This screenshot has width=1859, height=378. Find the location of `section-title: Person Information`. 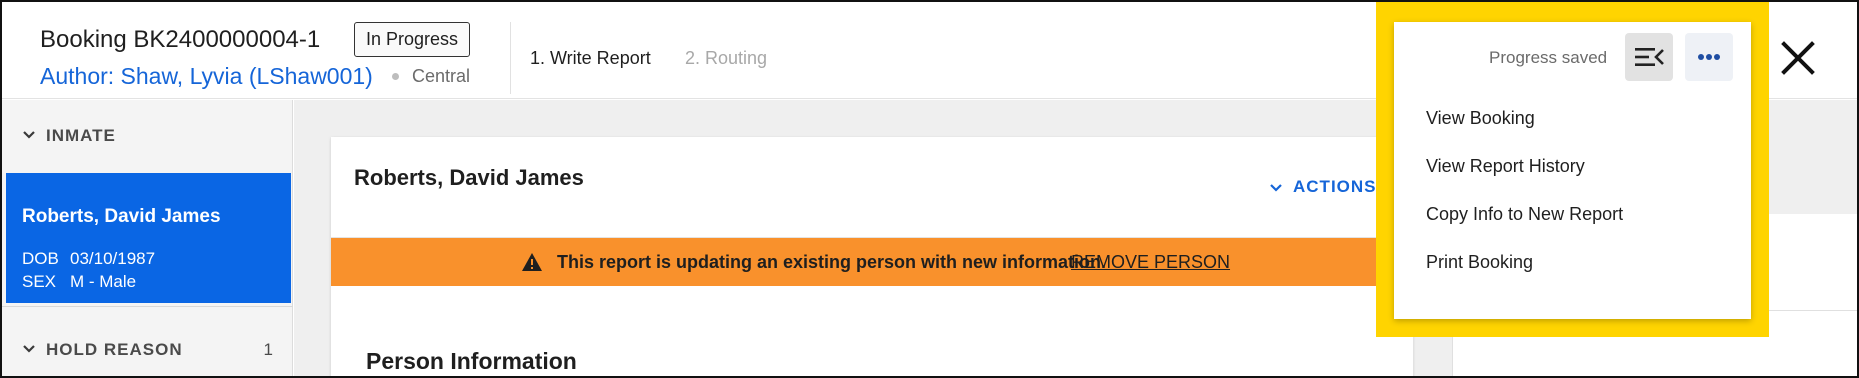

section-title: Person Information is located at coordinates (471, 361).